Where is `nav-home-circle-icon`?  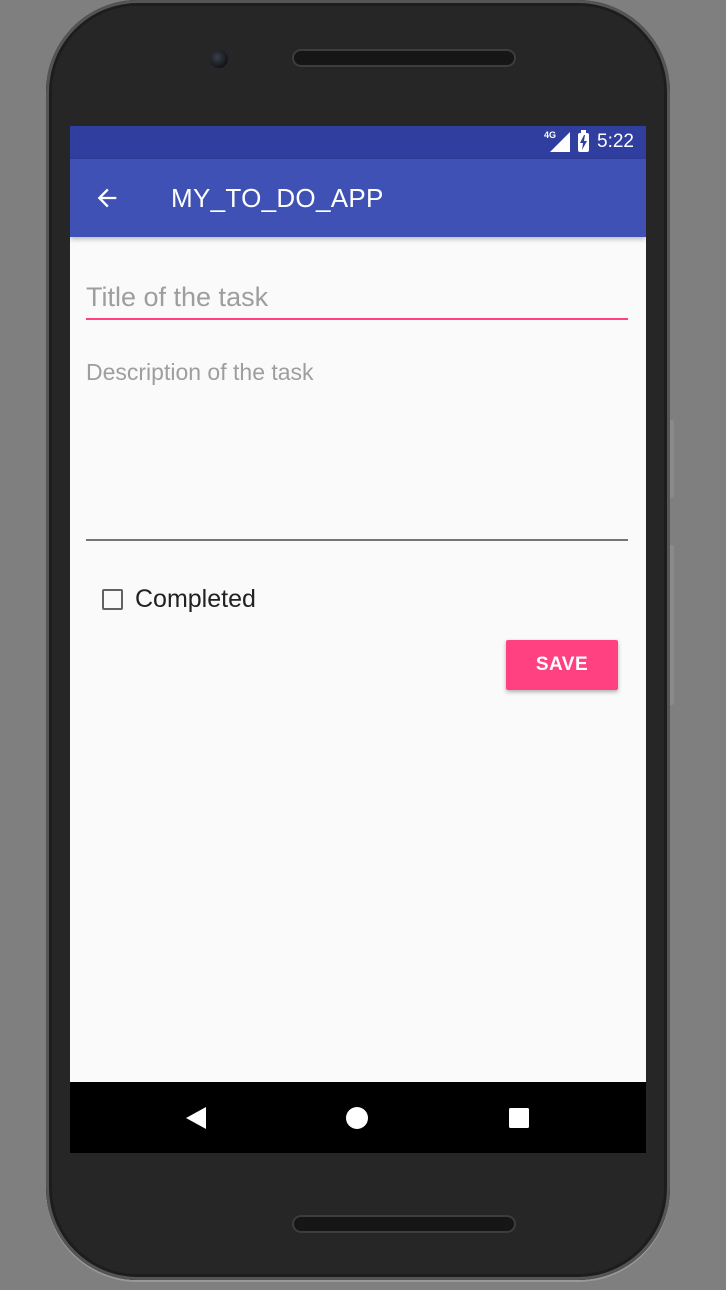 nav-home-circle-icon is located at coordinates (357, 1118).